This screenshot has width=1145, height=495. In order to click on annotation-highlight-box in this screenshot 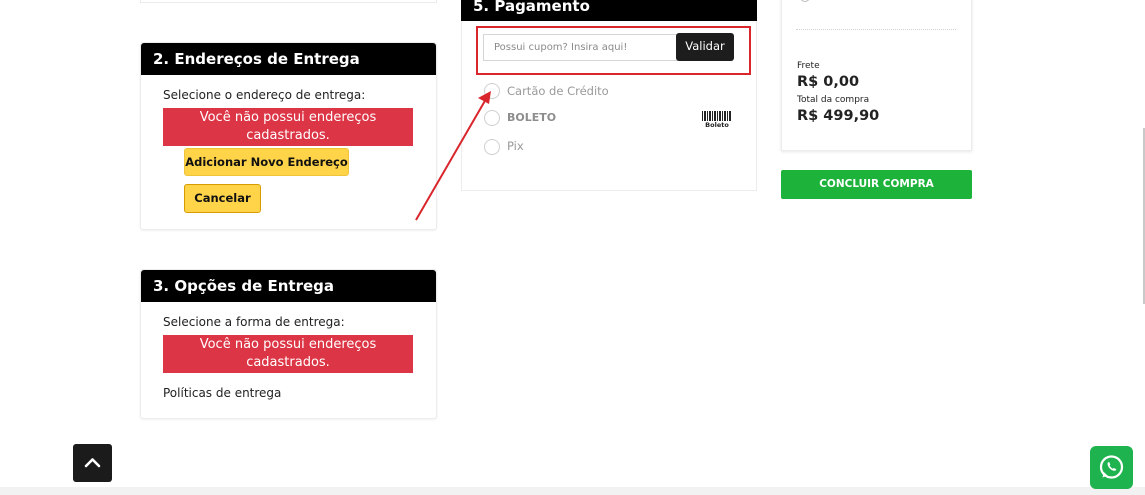, I will do `click(613, 50)`.